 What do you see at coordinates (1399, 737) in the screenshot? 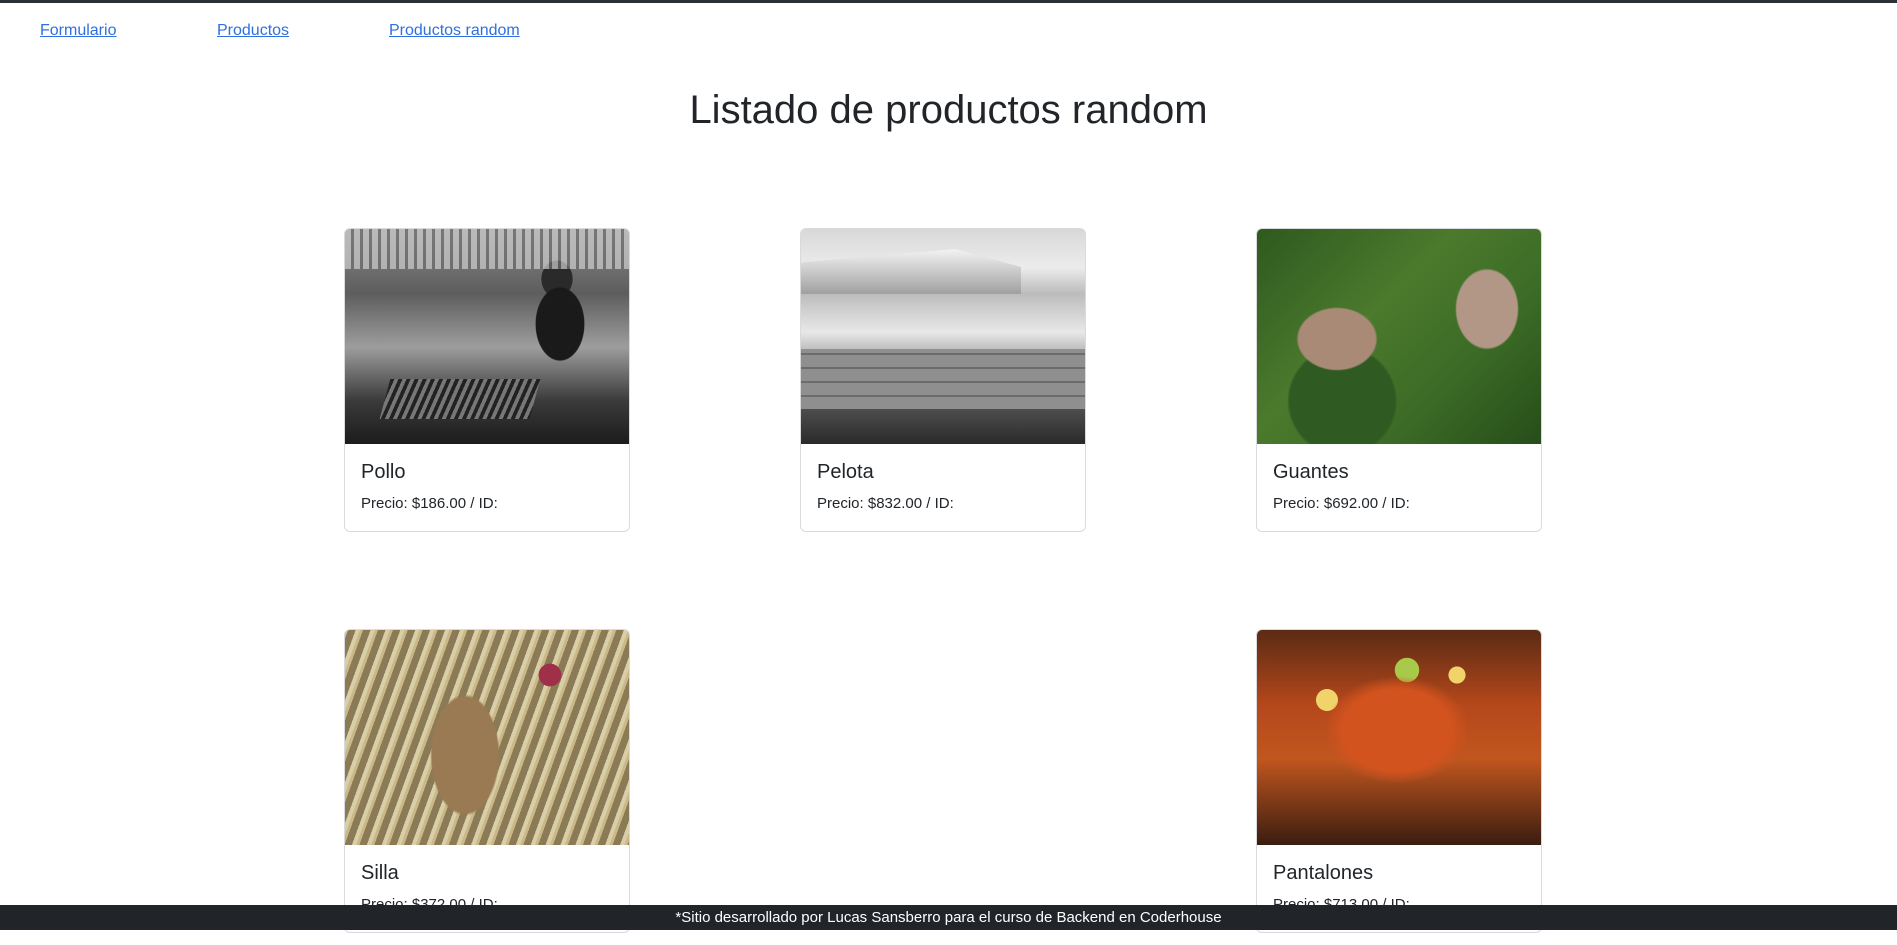
I see `crayfish-photo` at bounding box center [1399, 737].